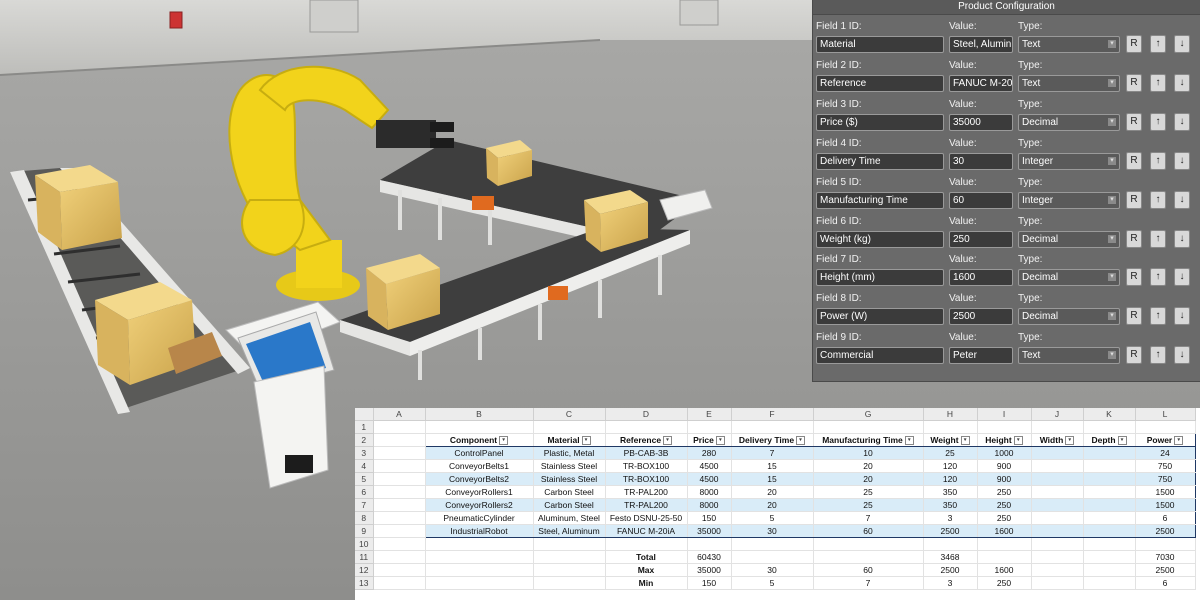  I want to click on field-type-select: Text ▾, so click(1069, 83).